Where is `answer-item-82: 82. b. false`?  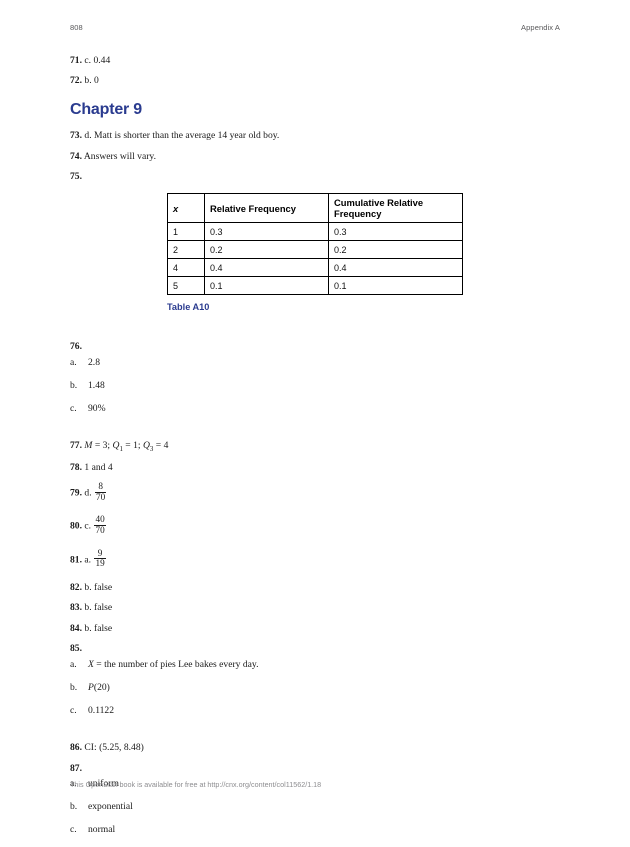 answer-item-82: 82. b. false is located at coordinates (316, 588).